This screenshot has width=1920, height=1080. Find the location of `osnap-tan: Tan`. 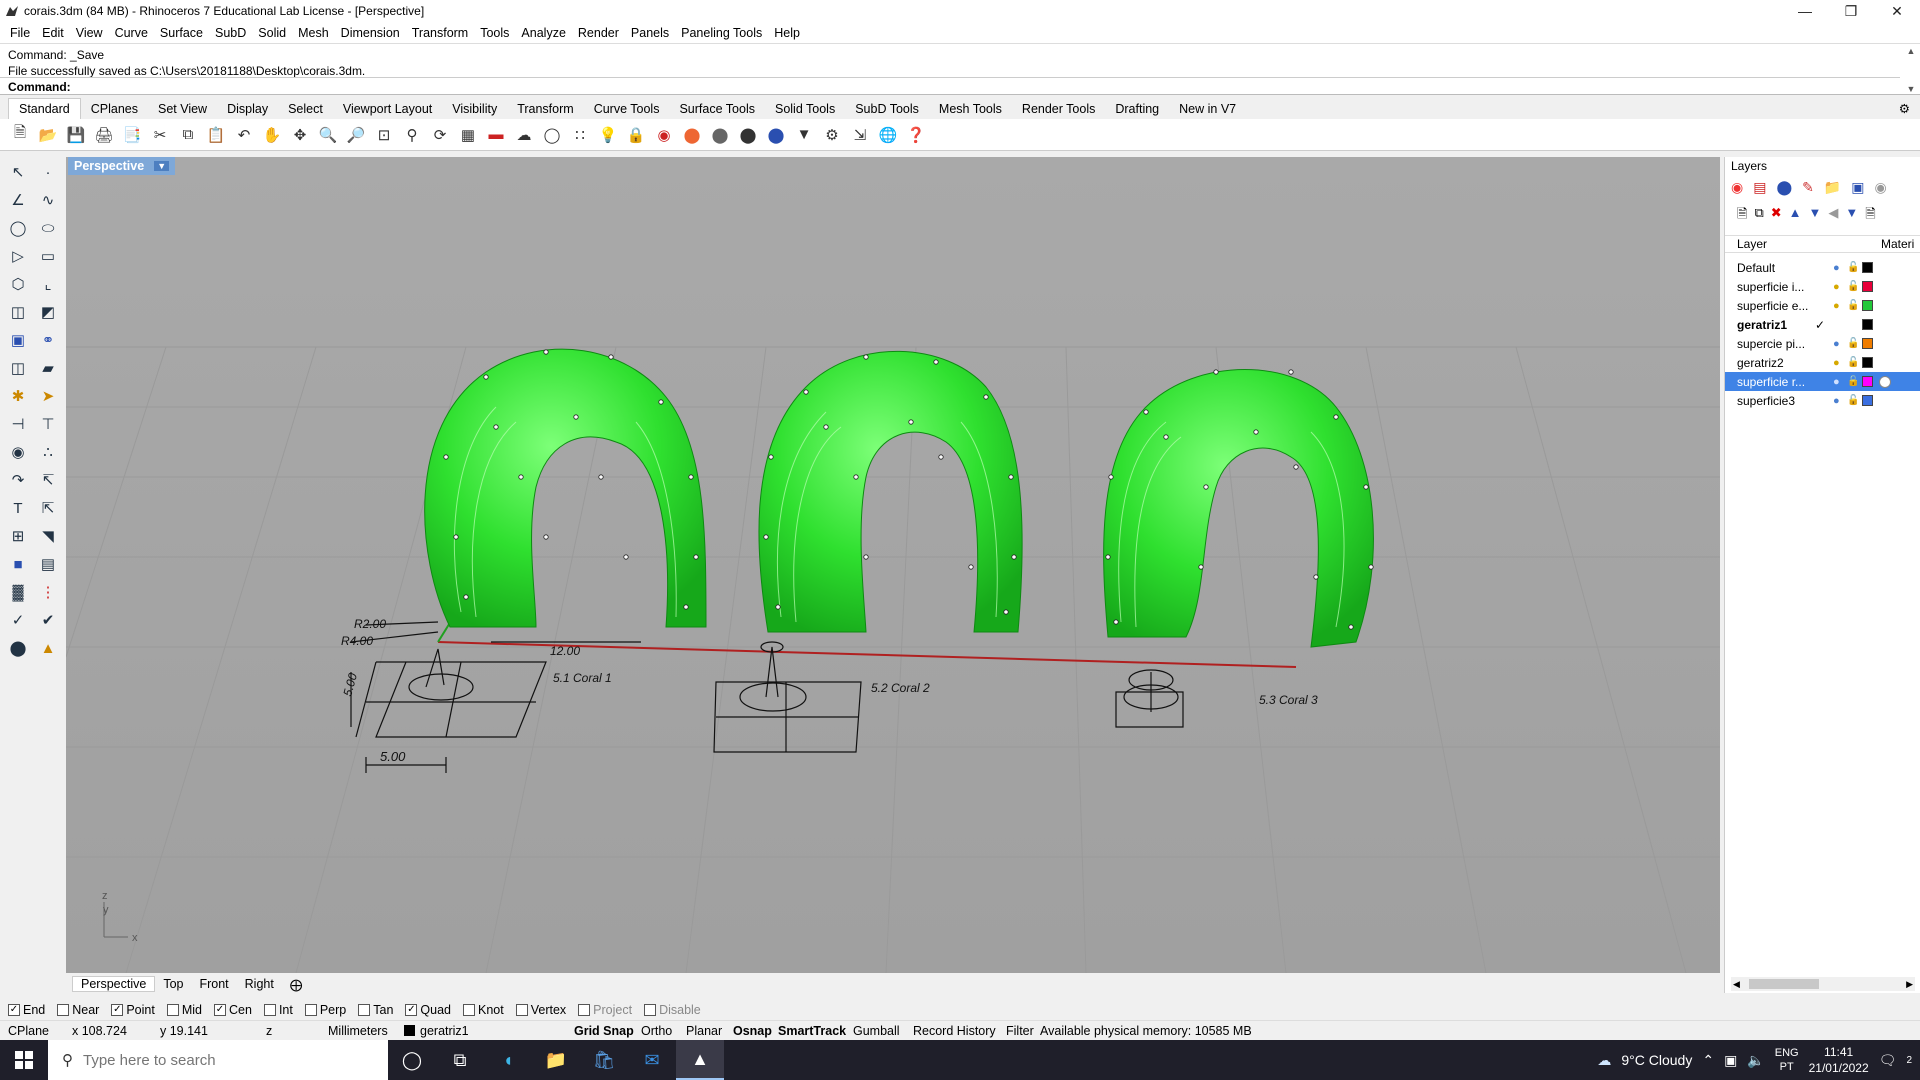

osnap-tan: Tan is located at coordinates (375, 1010).